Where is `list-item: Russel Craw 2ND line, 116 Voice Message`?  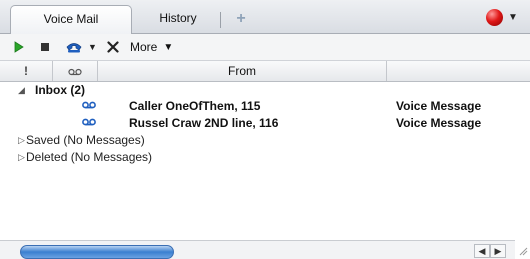
list-item: Russel Craw 2ND line, 116 Voice Message is located at coordinates (265, 123).